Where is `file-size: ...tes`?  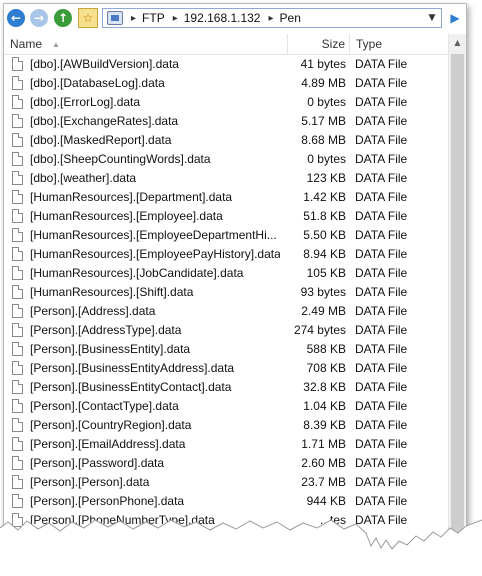 file-size: ...tes is located at coordinates (332, 520).